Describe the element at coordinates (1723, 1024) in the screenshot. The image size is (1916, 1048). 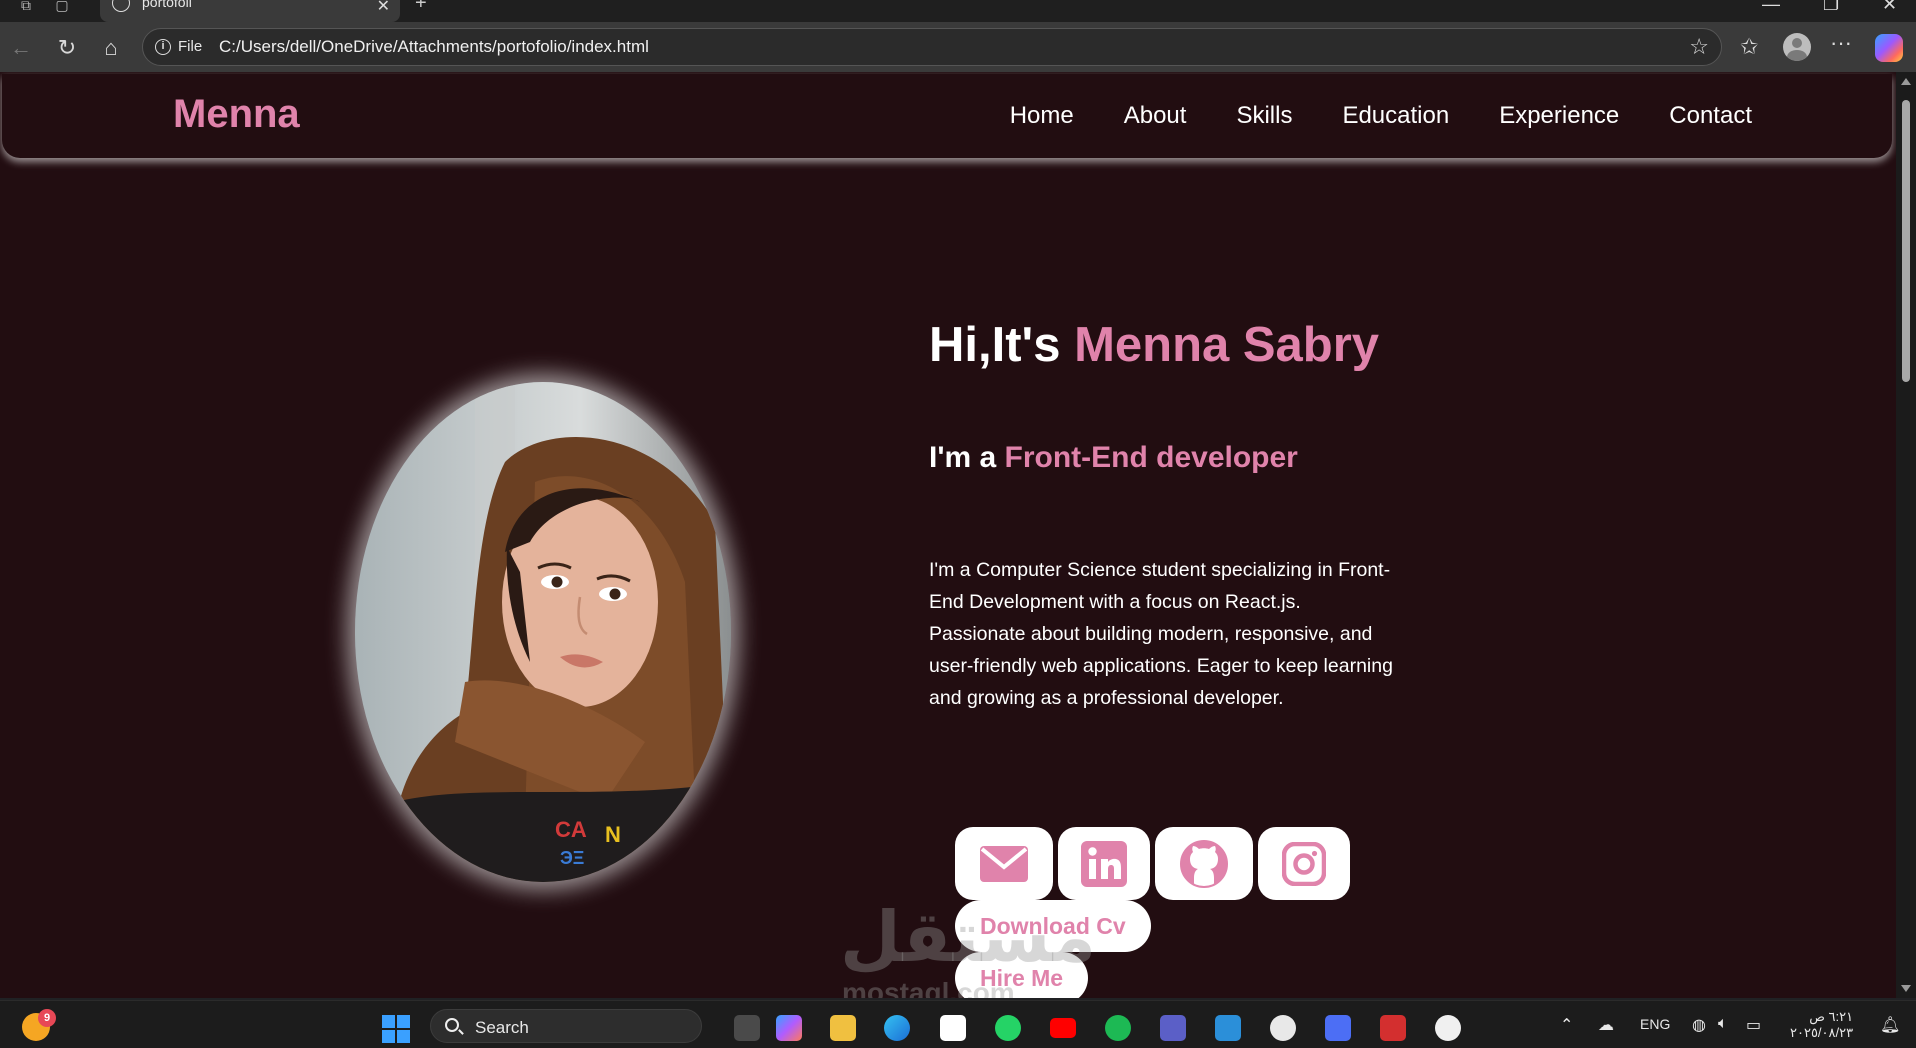
I see `volume-icon: 🔈︎` at that location.